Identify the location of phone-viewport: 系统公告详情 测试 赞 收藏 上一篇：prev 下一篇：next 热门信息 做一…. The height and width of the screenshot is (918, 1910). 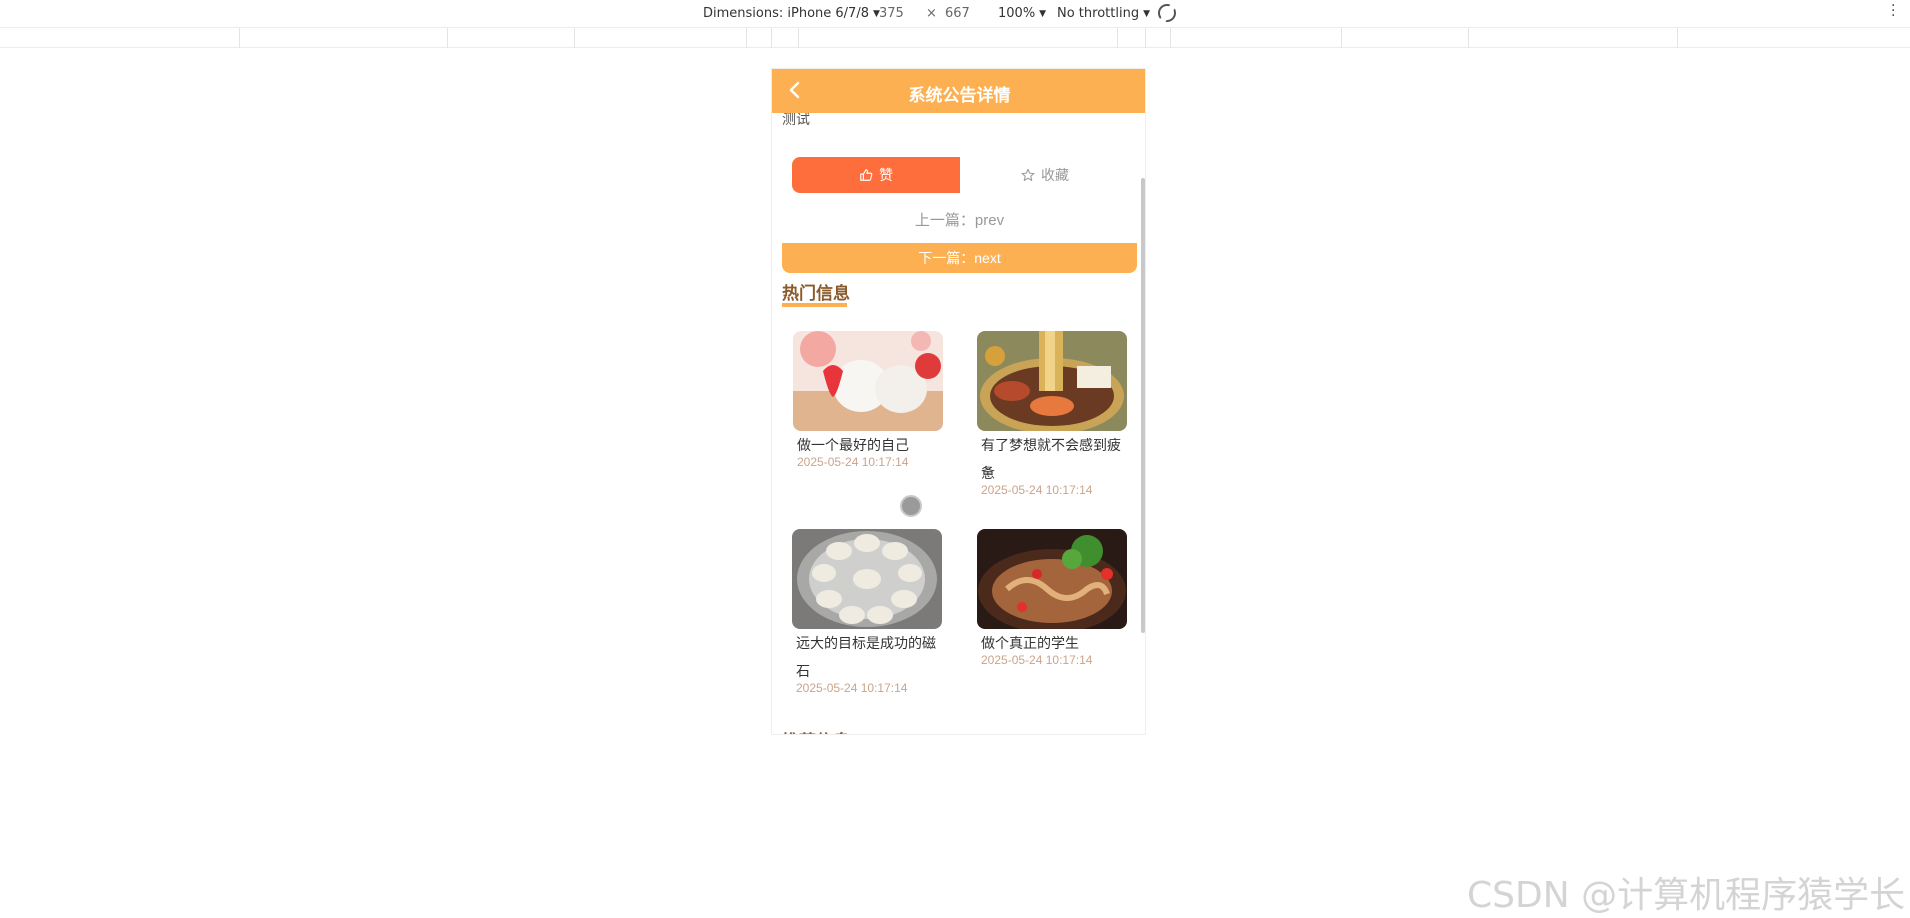
(958, 401).